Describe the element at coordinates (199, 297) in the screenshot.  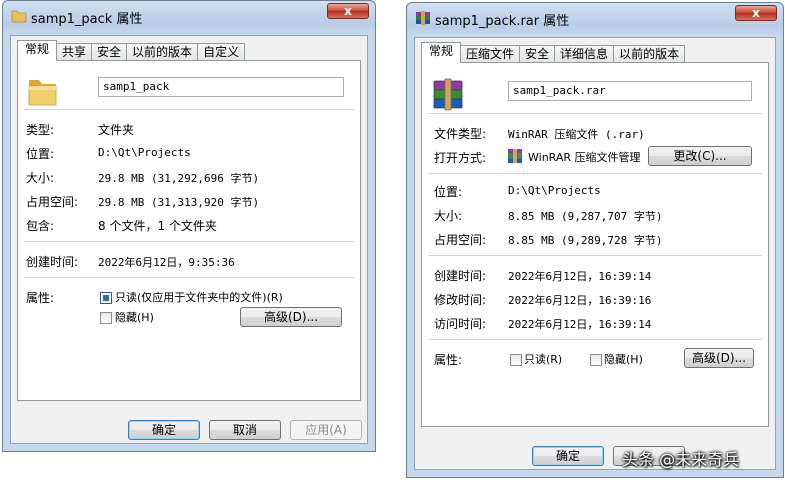
I see `readonly-label: 只读(仅应用于文件夹中的文件)(R)` at that location.